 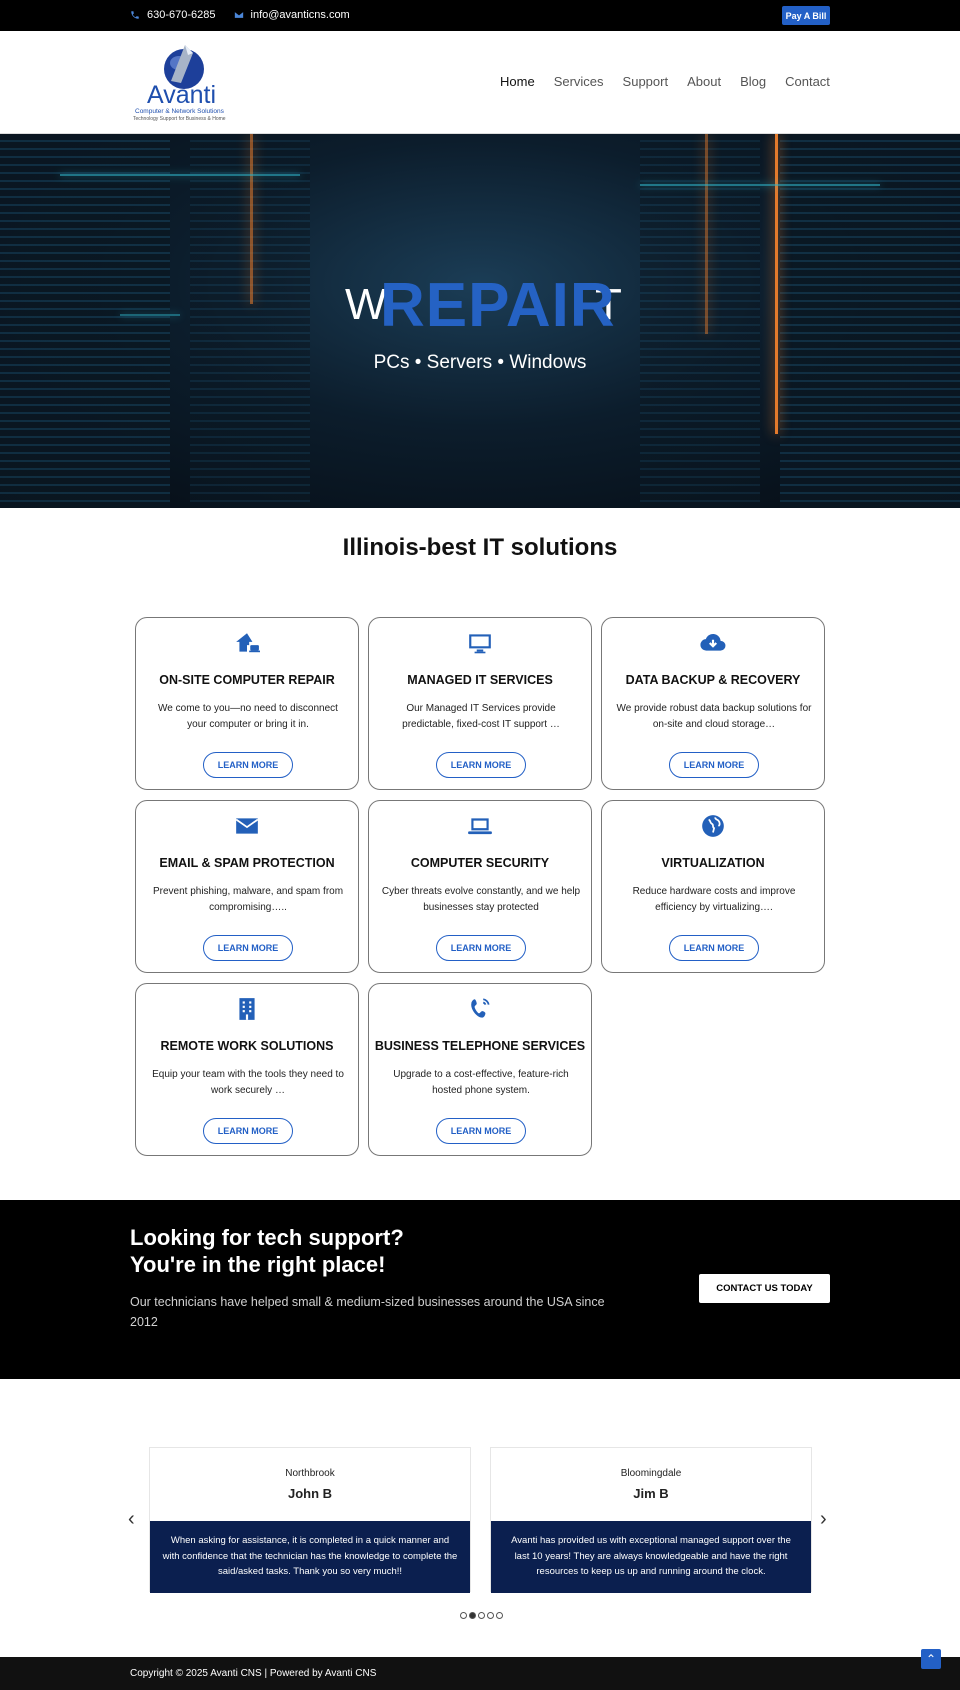 I want to click on nav-support: Support, so click(x=646, y=81).